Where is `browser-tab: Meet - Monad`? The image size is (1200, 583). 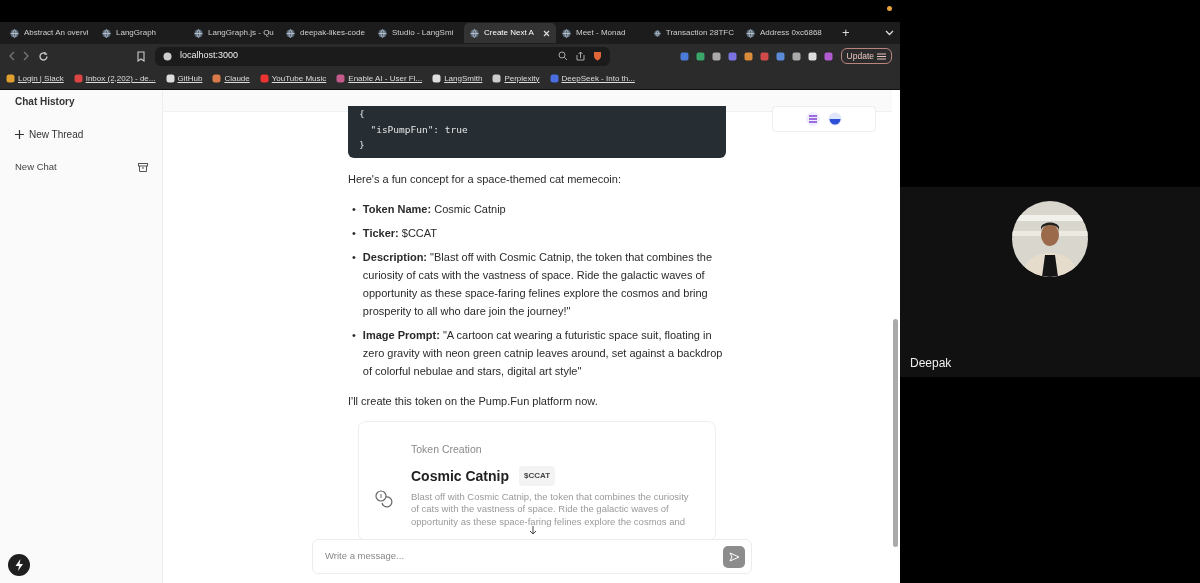 browser-tab: Meet - Monad is located at coordinates (602, 33).